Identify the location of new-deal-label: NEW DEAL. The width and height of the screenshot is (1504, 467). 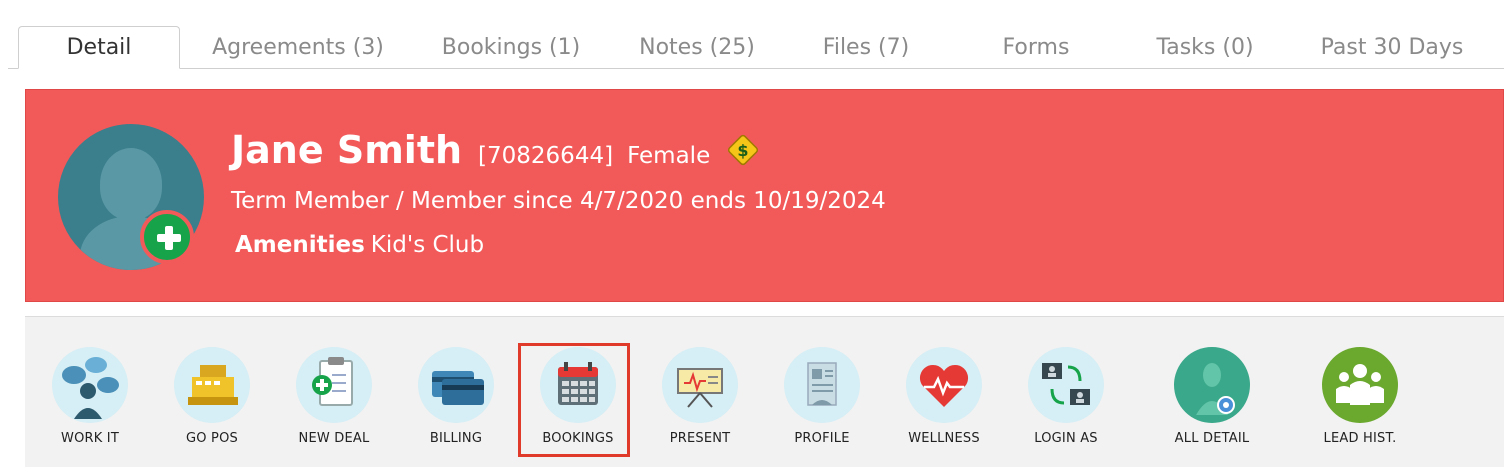
(334, 438).